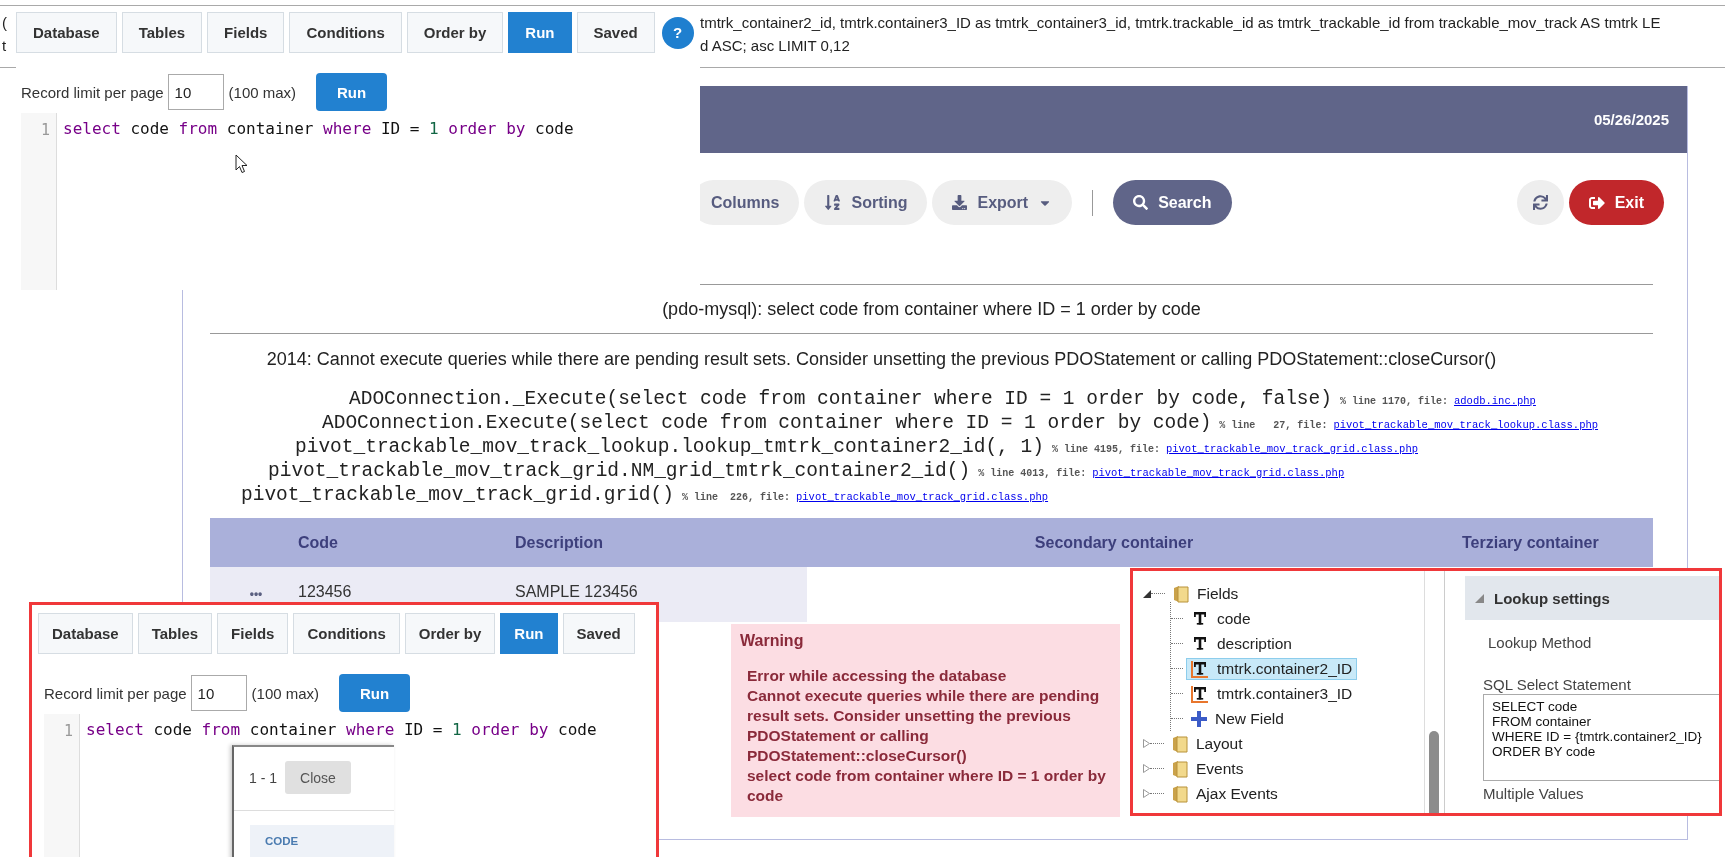 The height and width of the screenshot is (857, 1725). Describe the element at coordinates (619, 471) in the screenshot. I see `trace-call: pivot_trackable_mov_track_grid.NM_grid_tmtrk_container2_id()` at that location.